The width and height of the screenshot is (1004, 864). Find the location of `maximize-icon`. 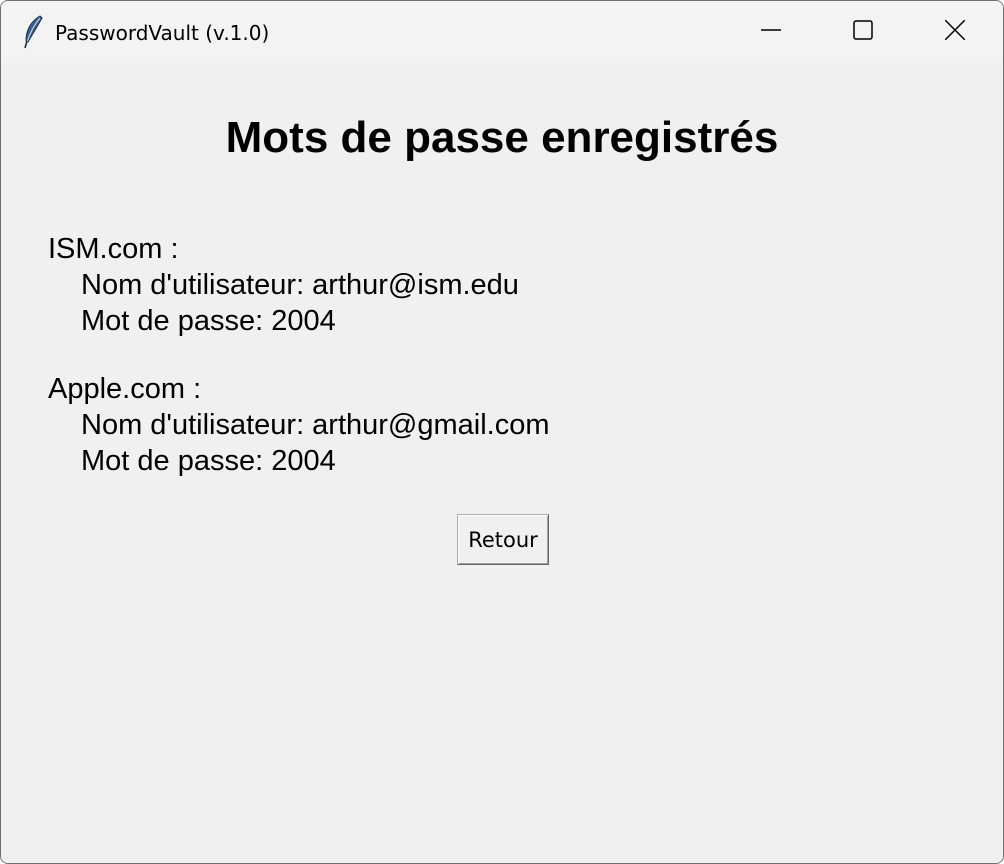

maximize-icon is located at coordinates (863, 32).